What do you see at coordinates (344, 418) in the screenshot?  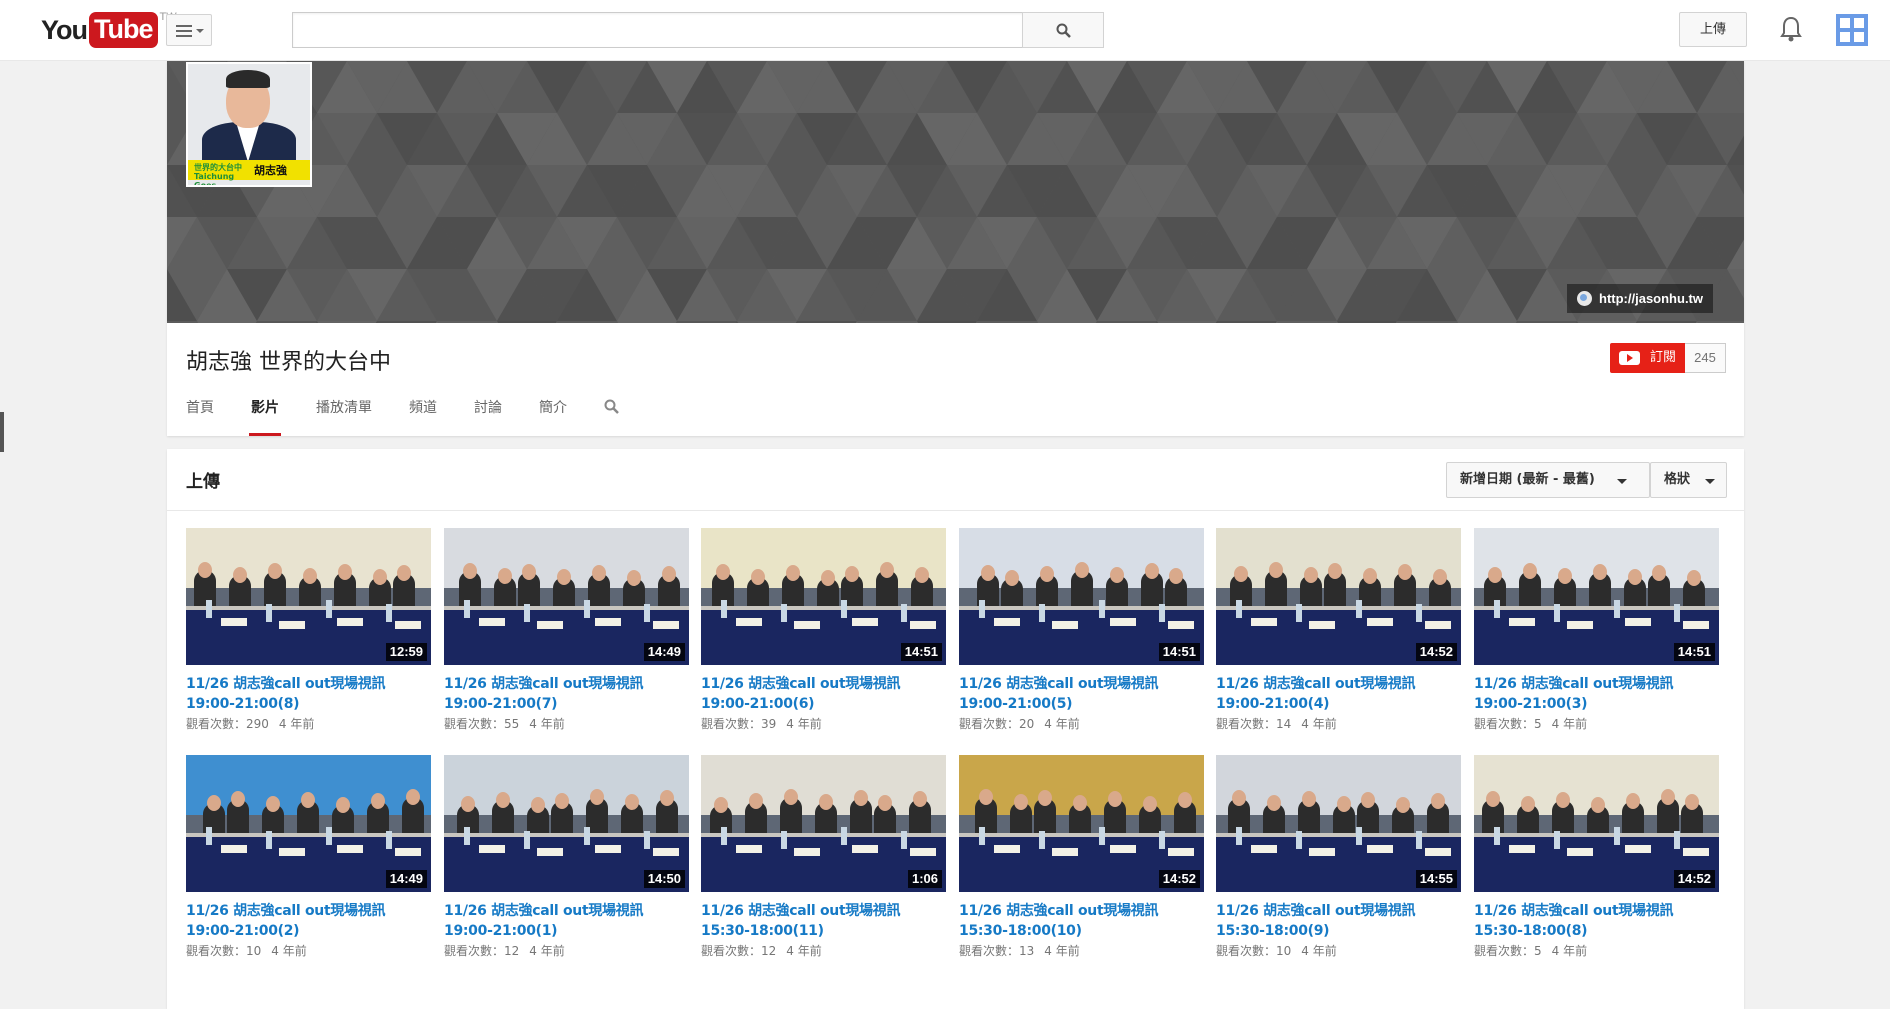 I see `tab-playlists: 播放清單` at bounding box center [344, 418].